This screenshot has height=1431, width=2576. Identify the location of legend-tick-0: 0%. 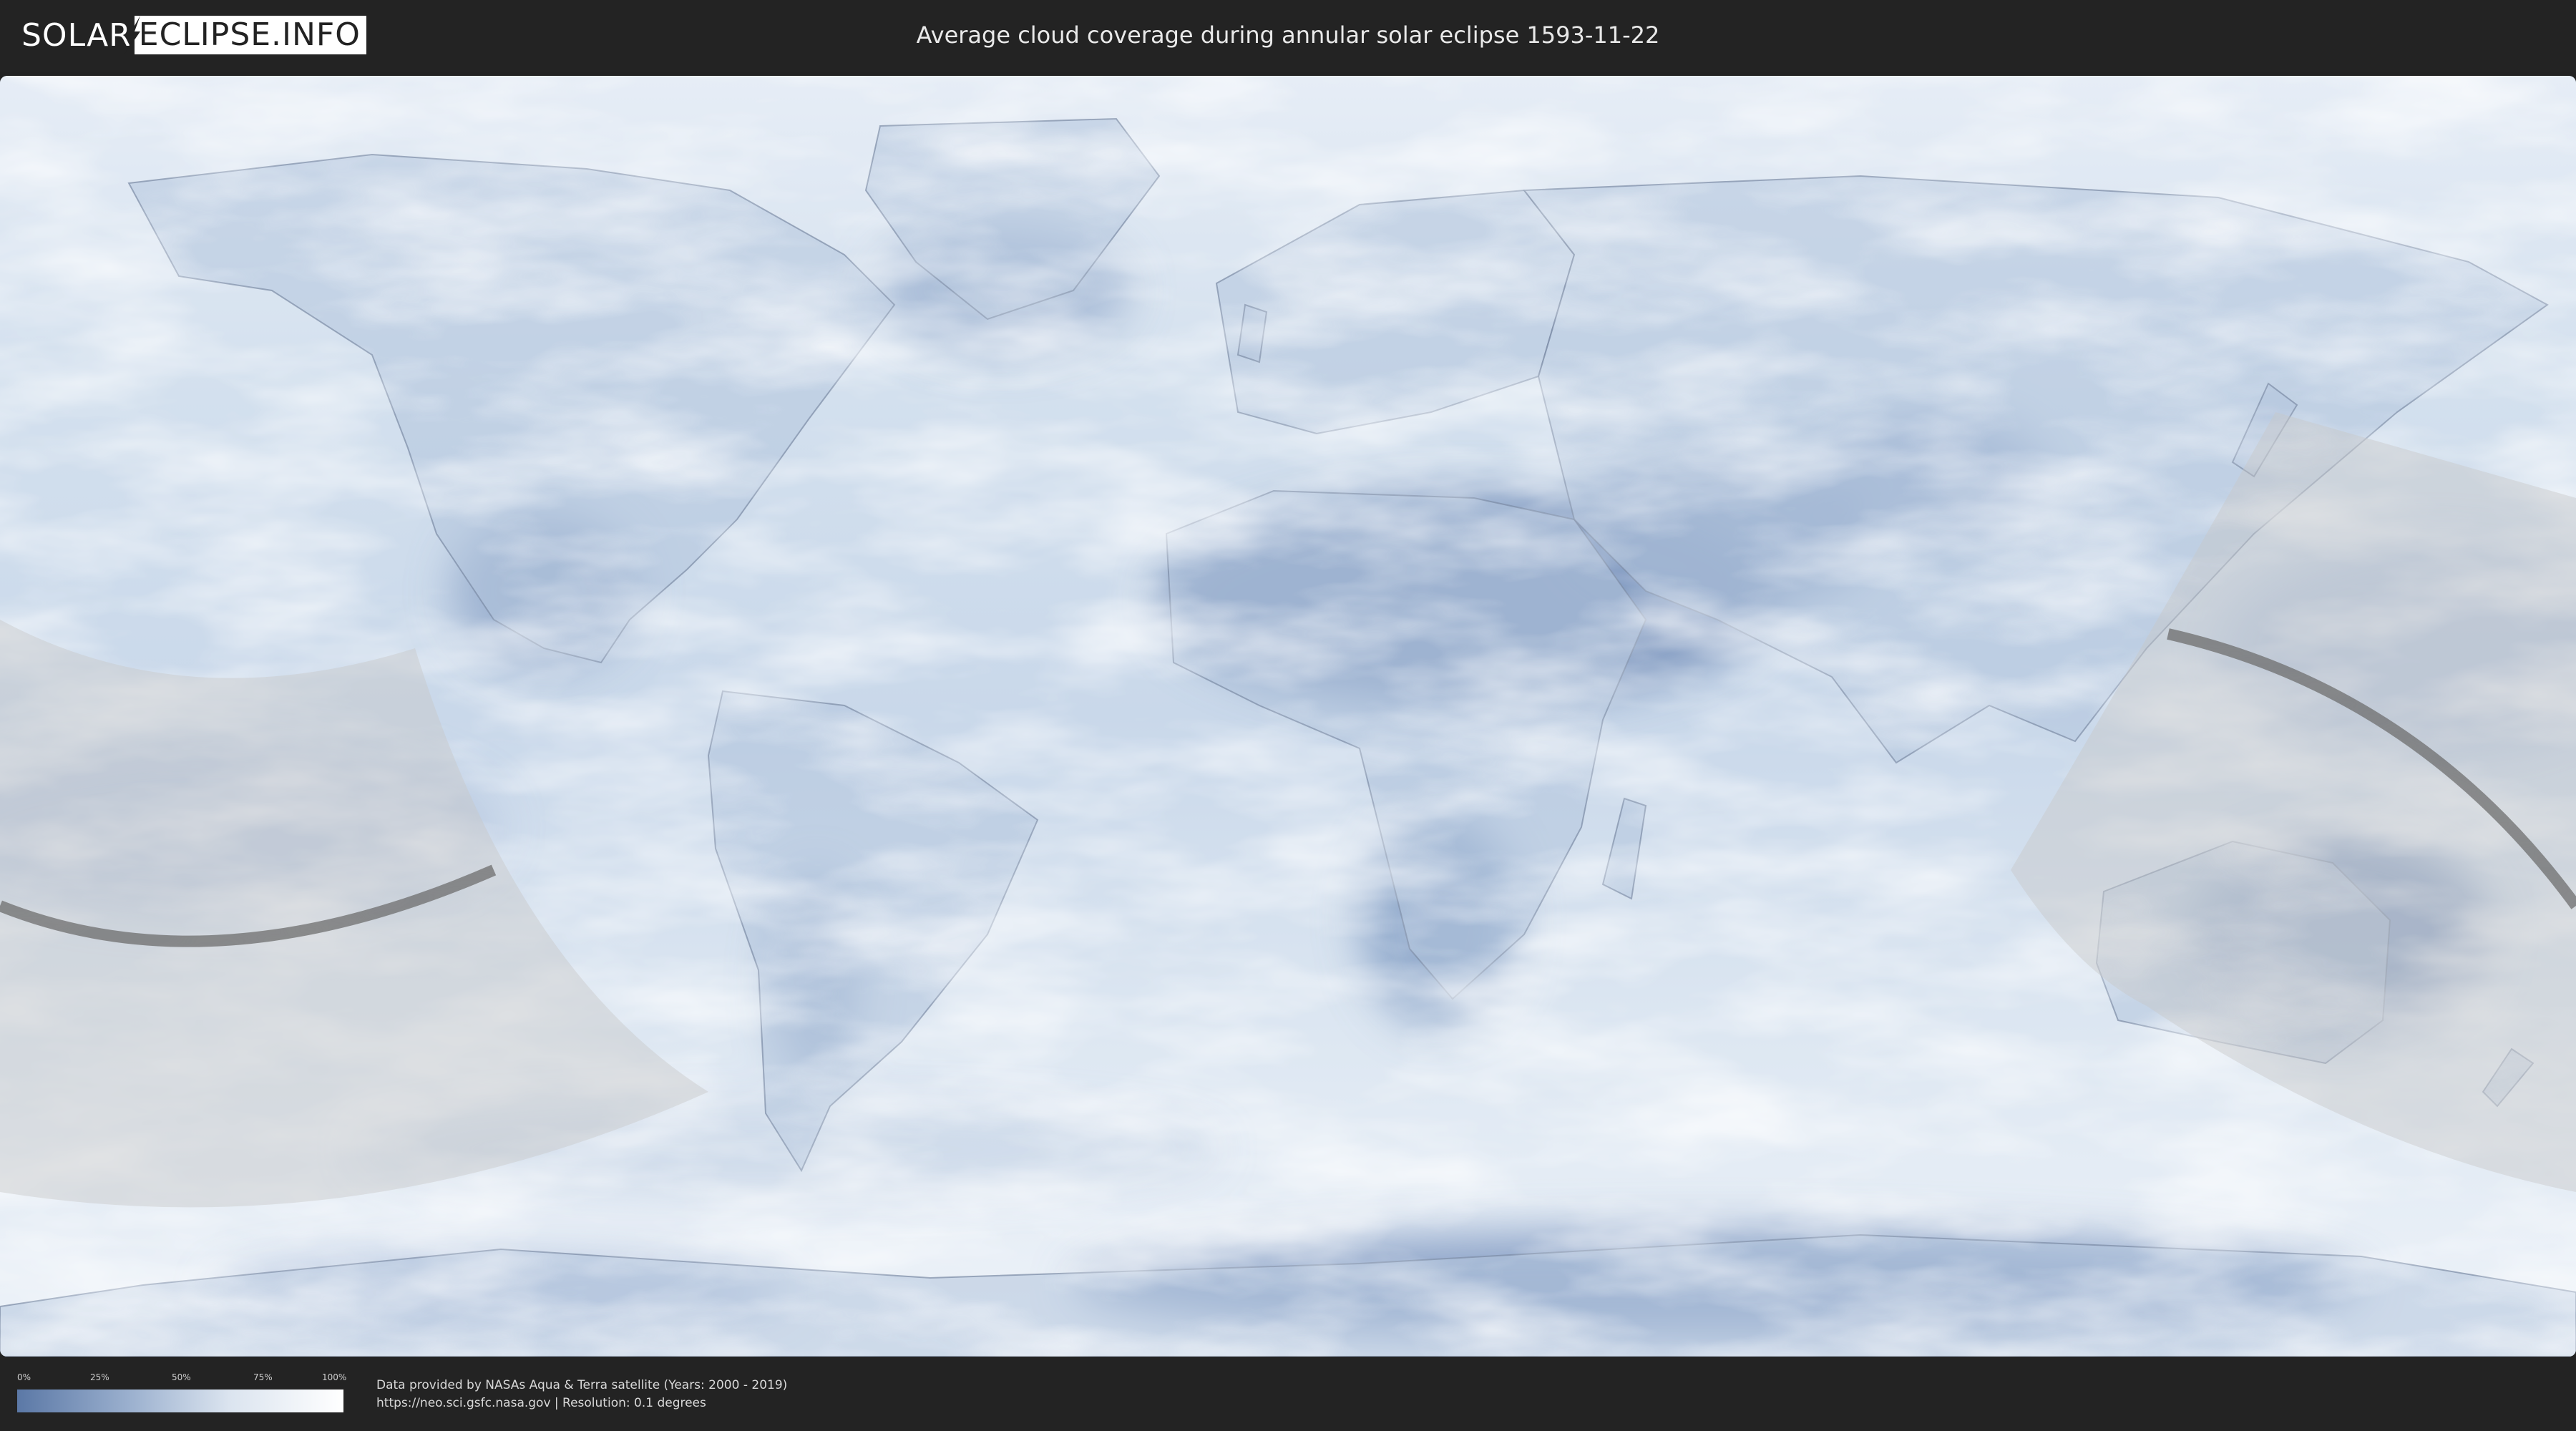
(24, 1377).